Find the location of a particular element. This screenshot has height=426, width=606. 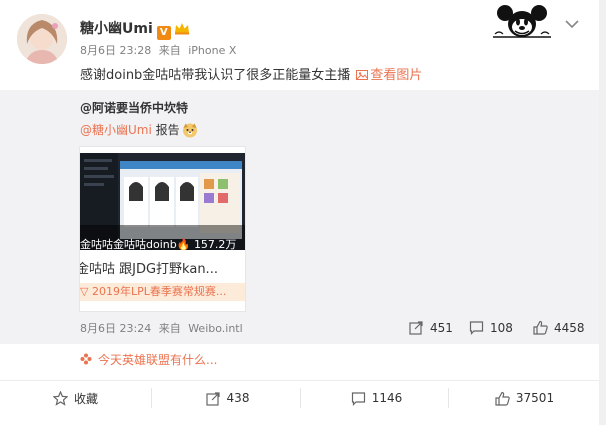

original-like-count: 4458 is located at coordinates (569, 328).